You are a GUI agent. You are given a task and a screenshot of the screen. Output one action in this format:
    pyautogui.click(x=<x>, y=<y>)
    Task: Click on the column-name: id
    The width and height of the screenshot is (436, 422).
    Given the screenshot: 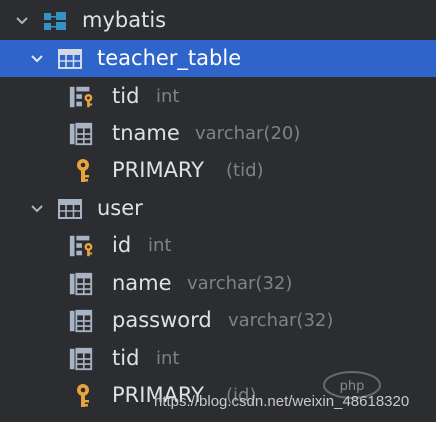 What is the action you would take?
    pyautogui.click(x=122, y=245)
    